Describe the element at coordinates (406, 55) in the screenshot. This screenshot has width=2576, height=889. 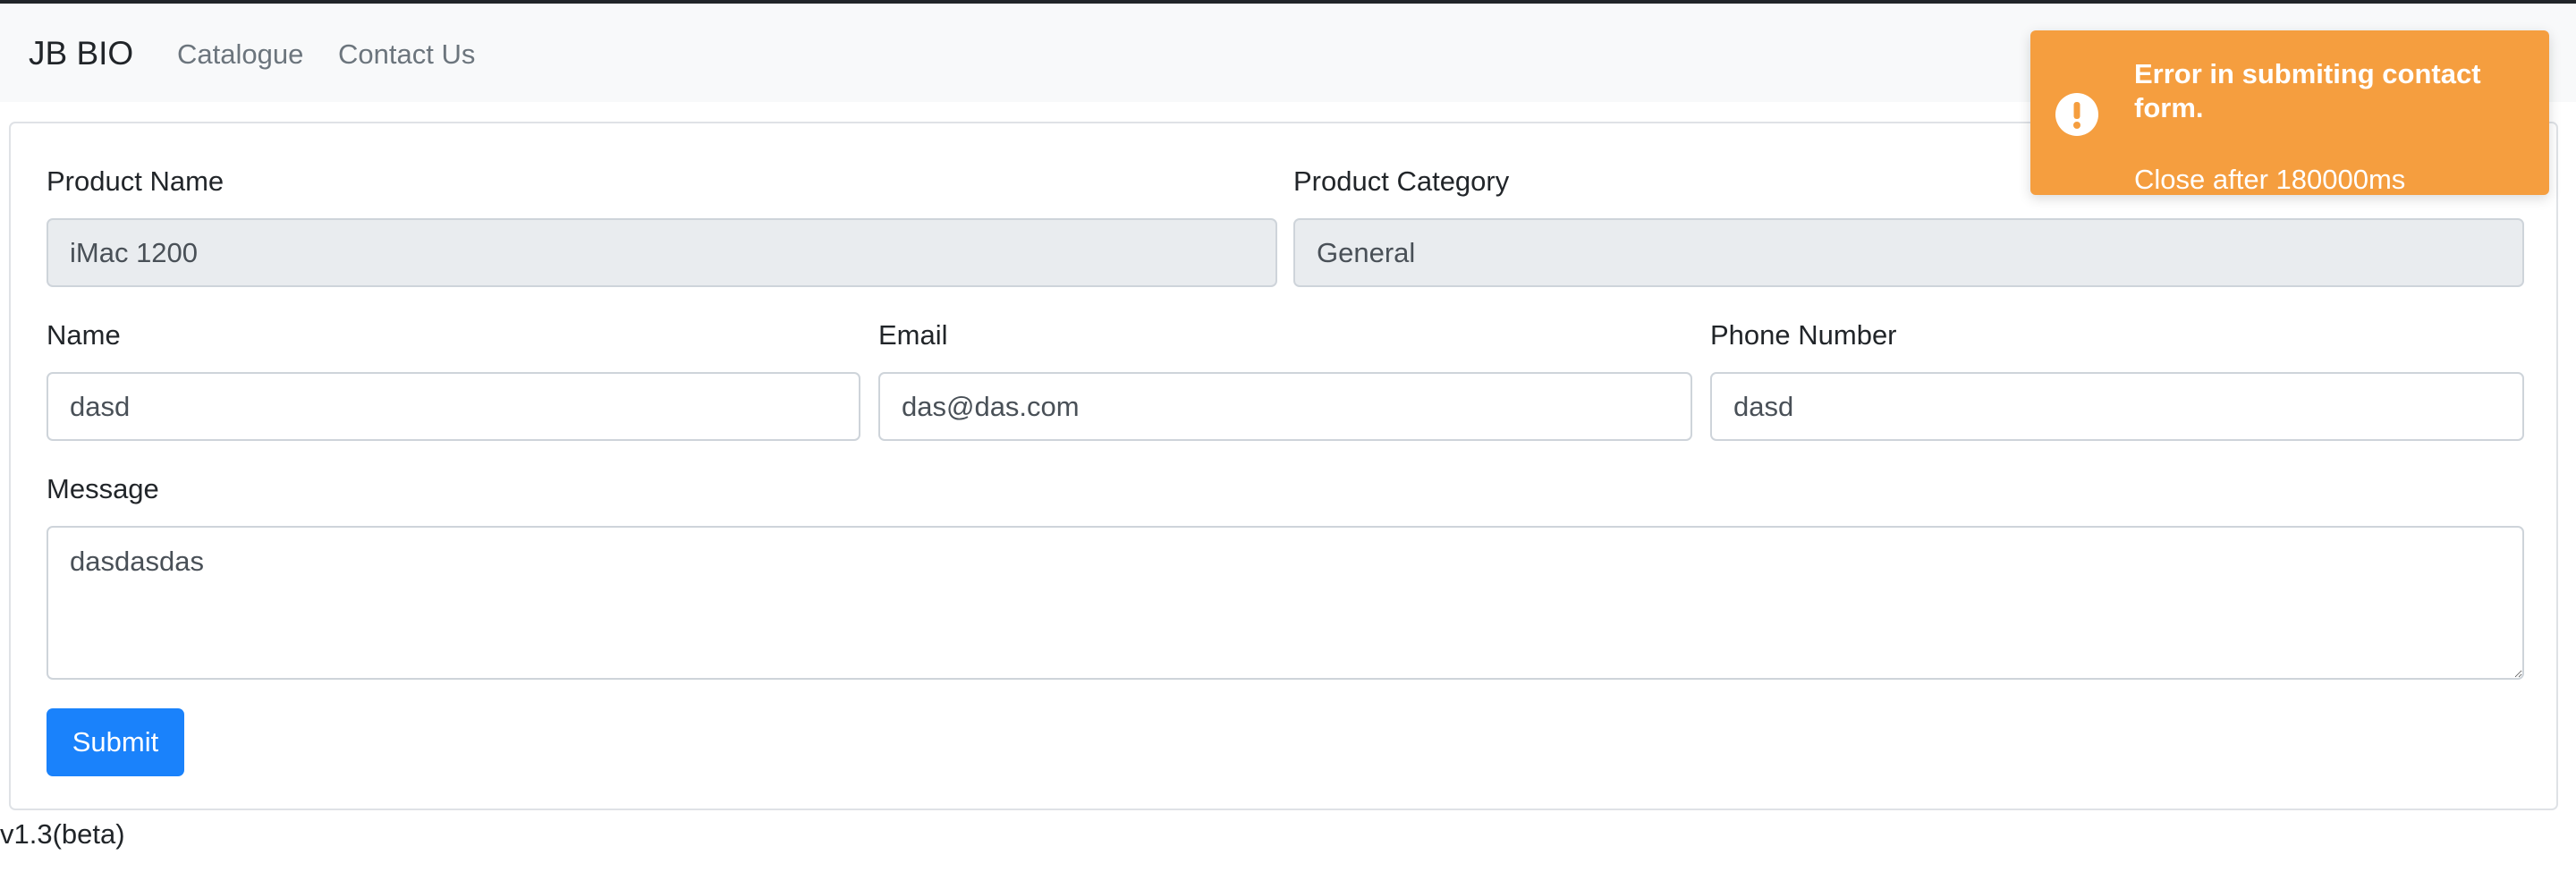
I see `nav-link-contact-us: Contact Us` at that location.